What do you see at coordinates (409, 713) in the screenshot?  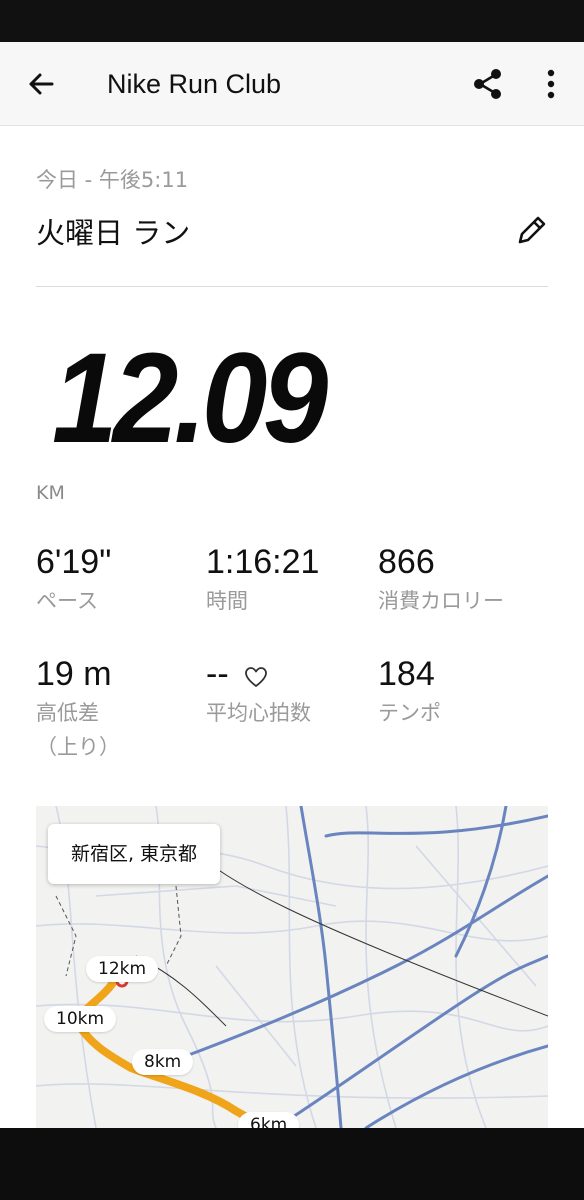 I see `stat-label: テンポ` at bounding box center [409, 713].